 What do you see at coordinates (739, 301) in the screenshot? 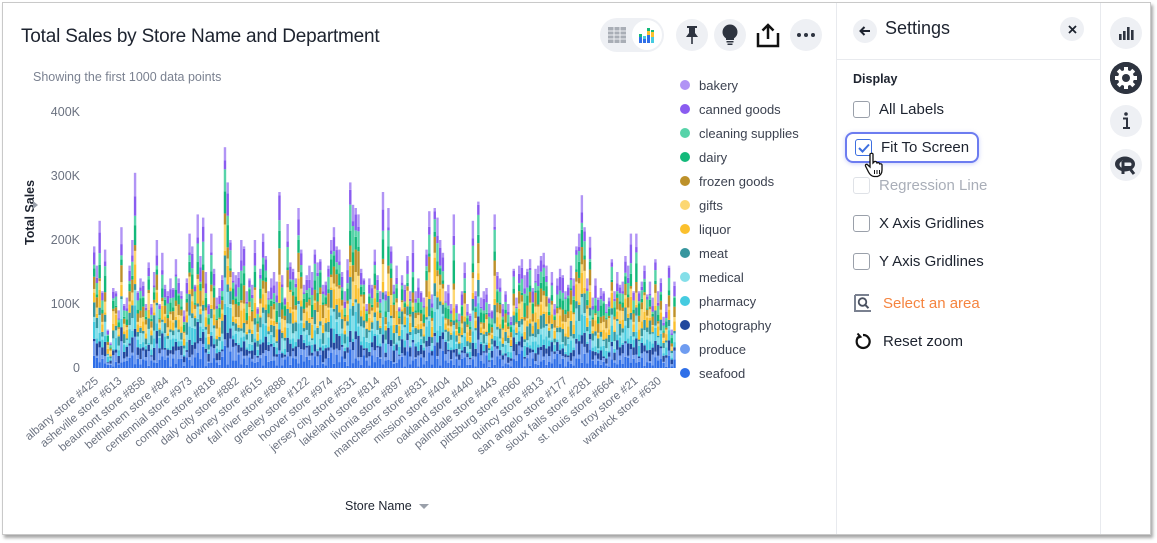
I see `legend-item: pharmacy` at bounding box center [739, 301].